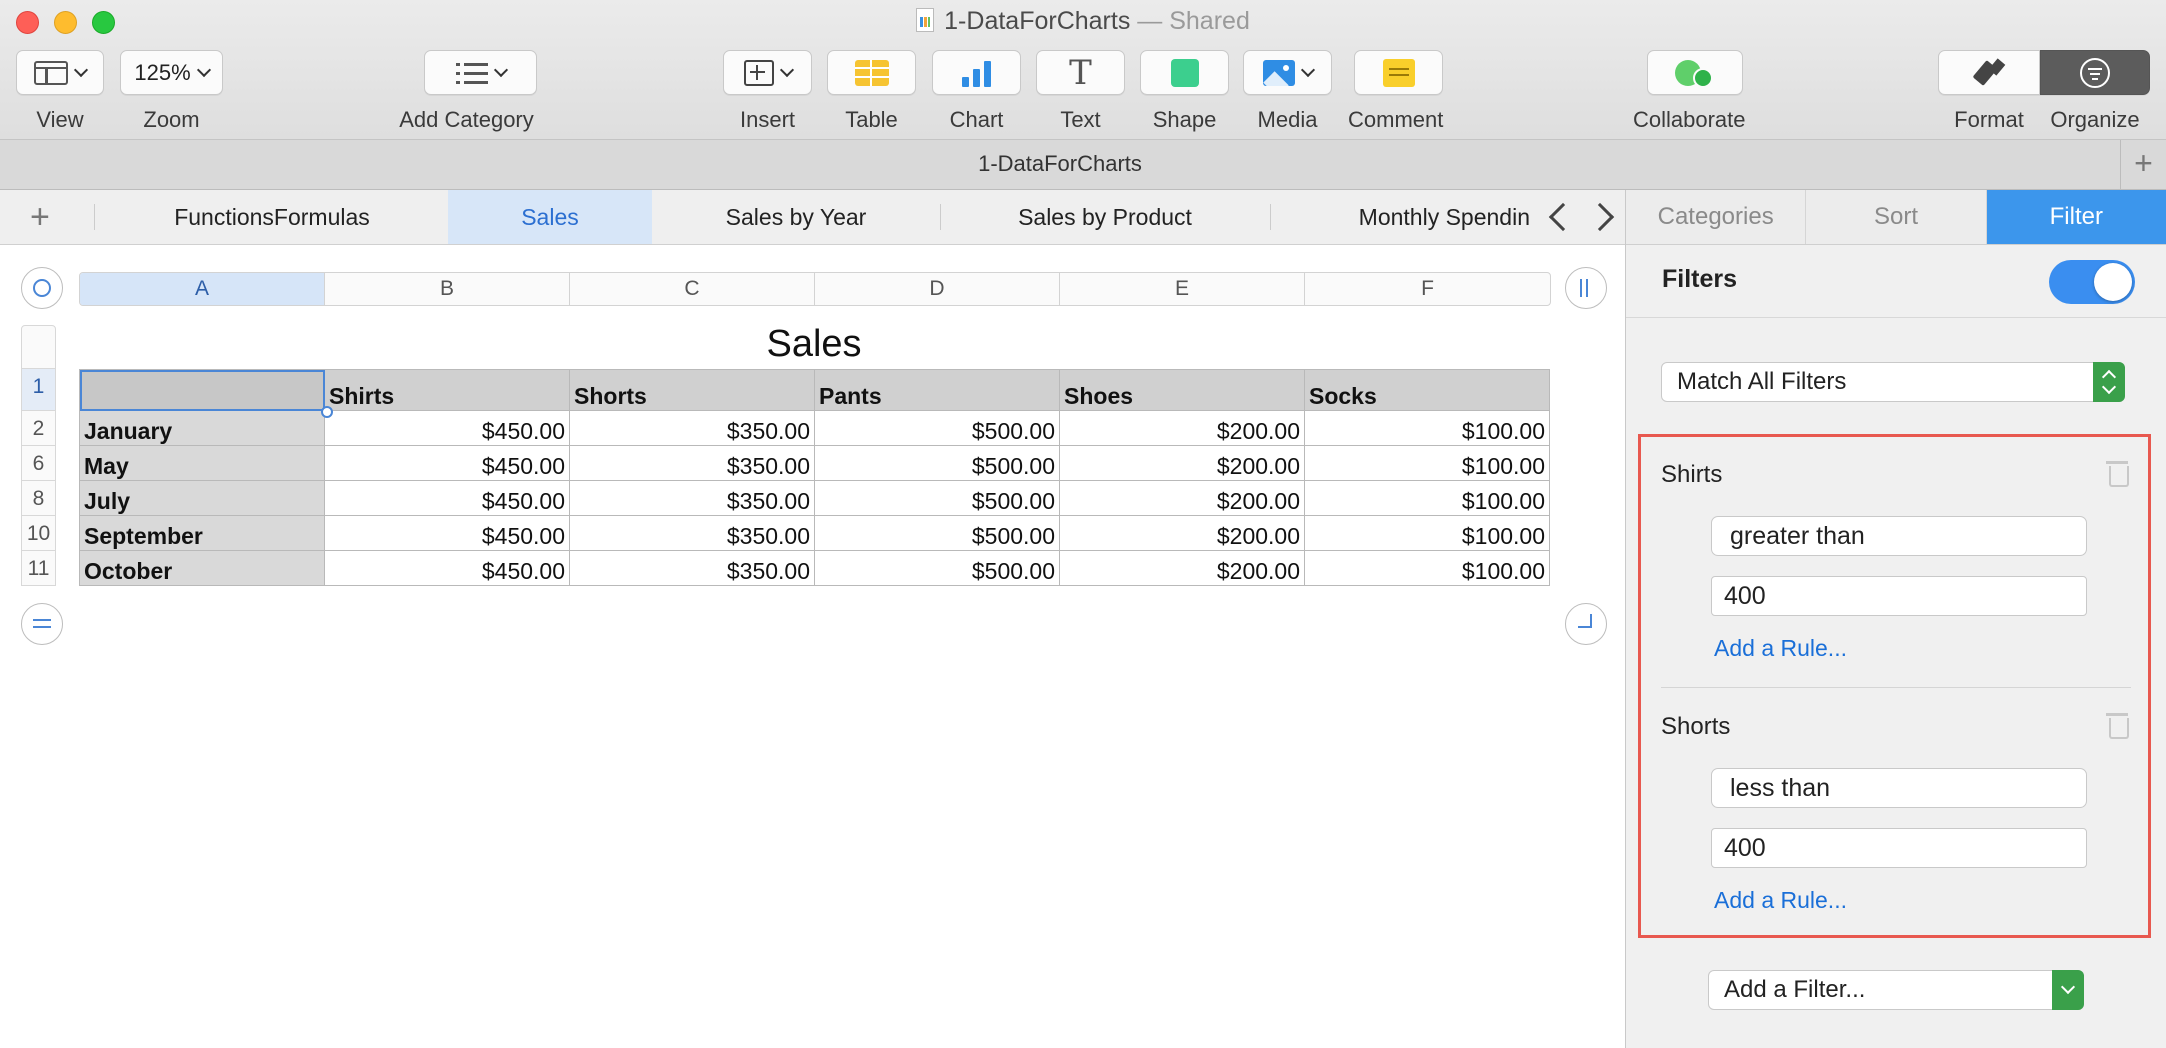 The width and height of the screenshot is (2166, 1048). Describe the element at coordinates (692, 390) in the screenshot. I see `header-cell: Shorts` at that location.